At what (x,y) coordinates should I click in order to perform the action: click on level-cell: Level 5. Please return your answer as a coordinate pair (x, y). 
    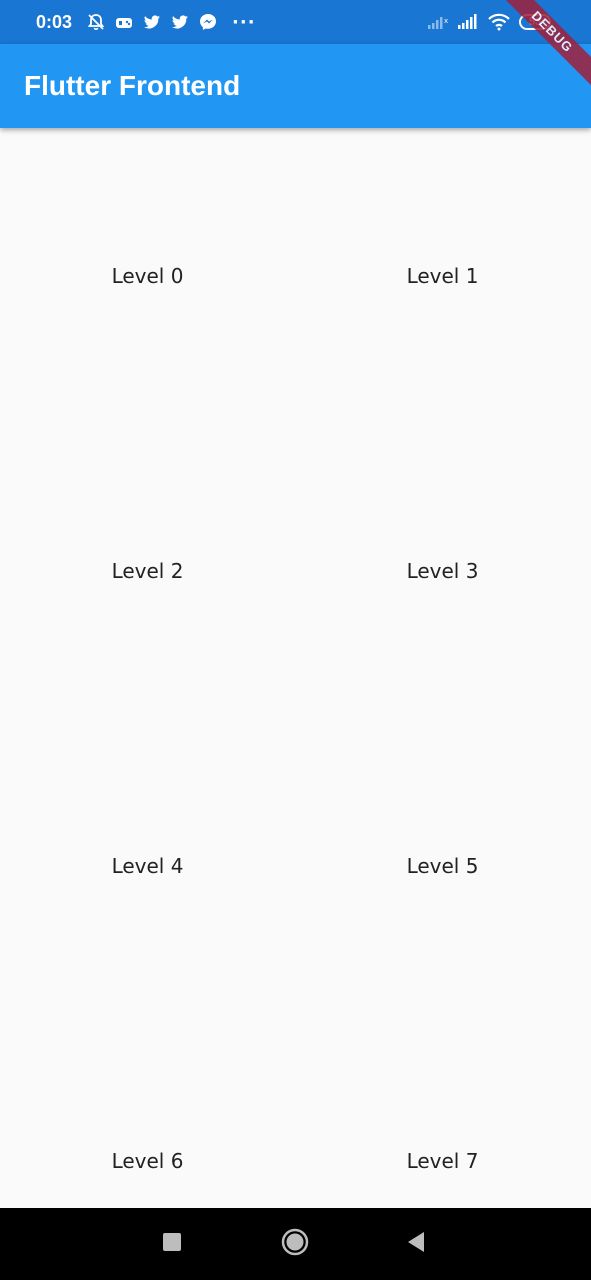
    Looking at the image, I should click on (442, 865).